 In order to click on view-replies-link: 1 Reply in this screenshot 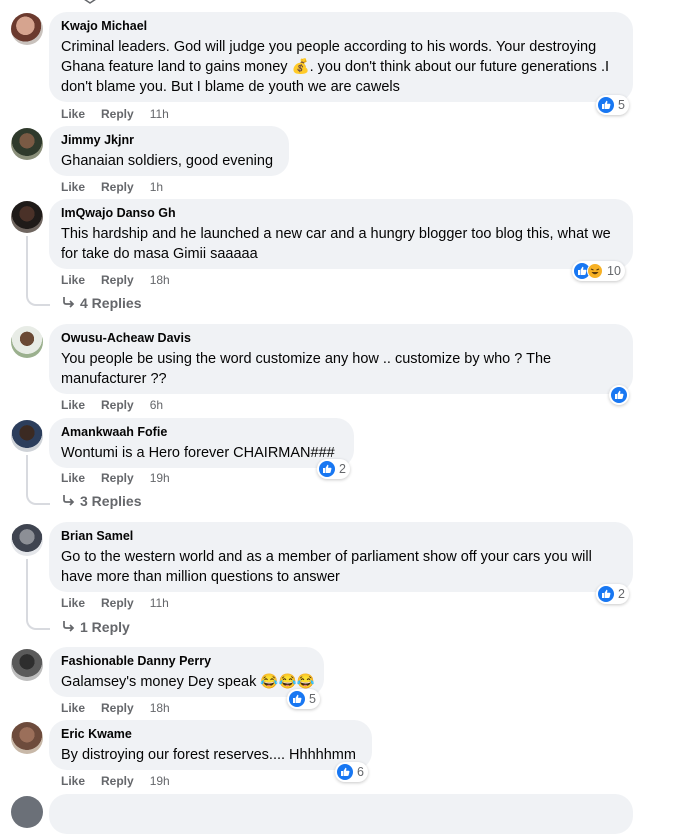, I will do `click(96, 627)`.